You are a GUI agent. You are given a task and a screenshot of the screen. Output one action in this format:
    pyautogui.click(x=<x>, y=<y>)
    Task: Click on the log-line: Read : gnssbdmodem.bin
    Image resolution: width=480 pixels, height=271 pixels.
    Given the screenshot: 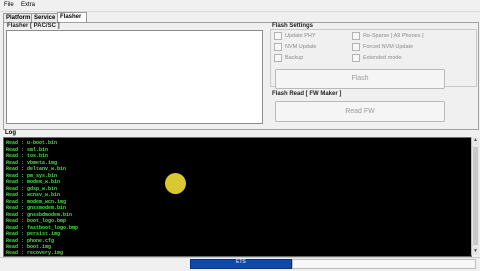 What is the action you would take?
    pyautogui.click(x=39, y=214)
    